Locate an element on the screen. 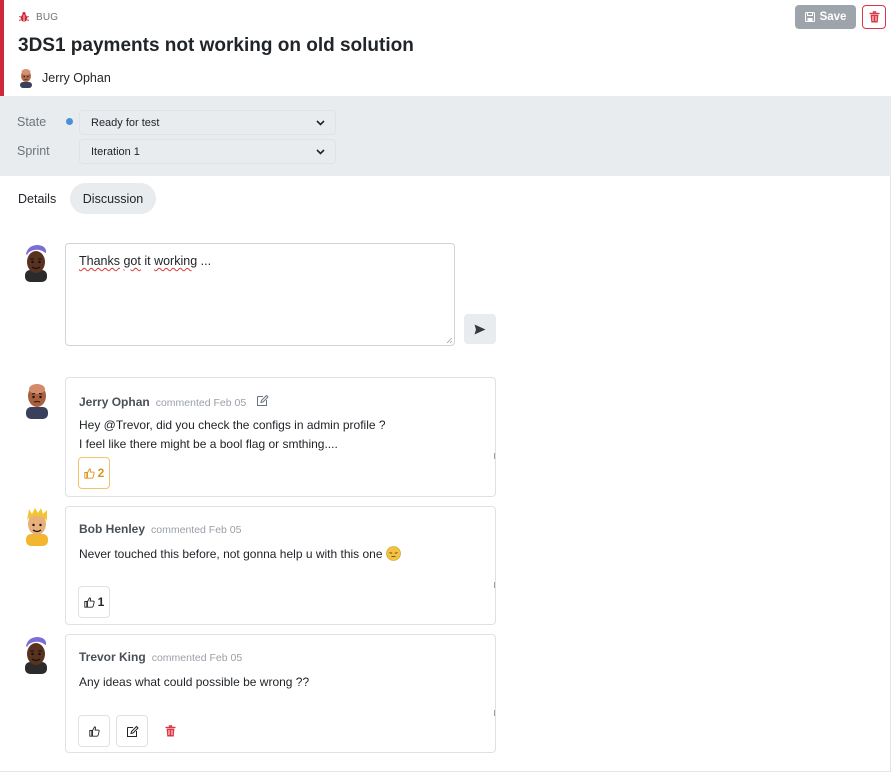 The height and width of the screenshot is (777, 892). comment-header: Bob Henley commented Feb 05 is located at coordinates (160, 529).